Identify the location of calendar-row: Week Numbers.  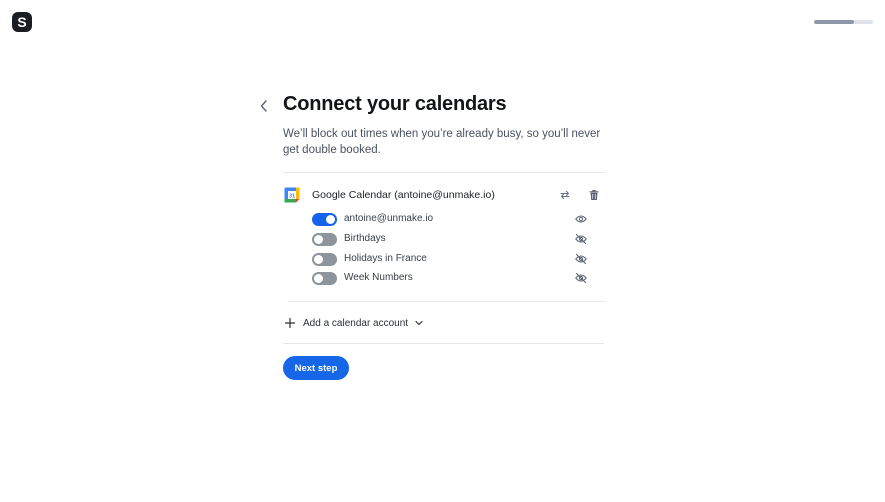
(450, 278).